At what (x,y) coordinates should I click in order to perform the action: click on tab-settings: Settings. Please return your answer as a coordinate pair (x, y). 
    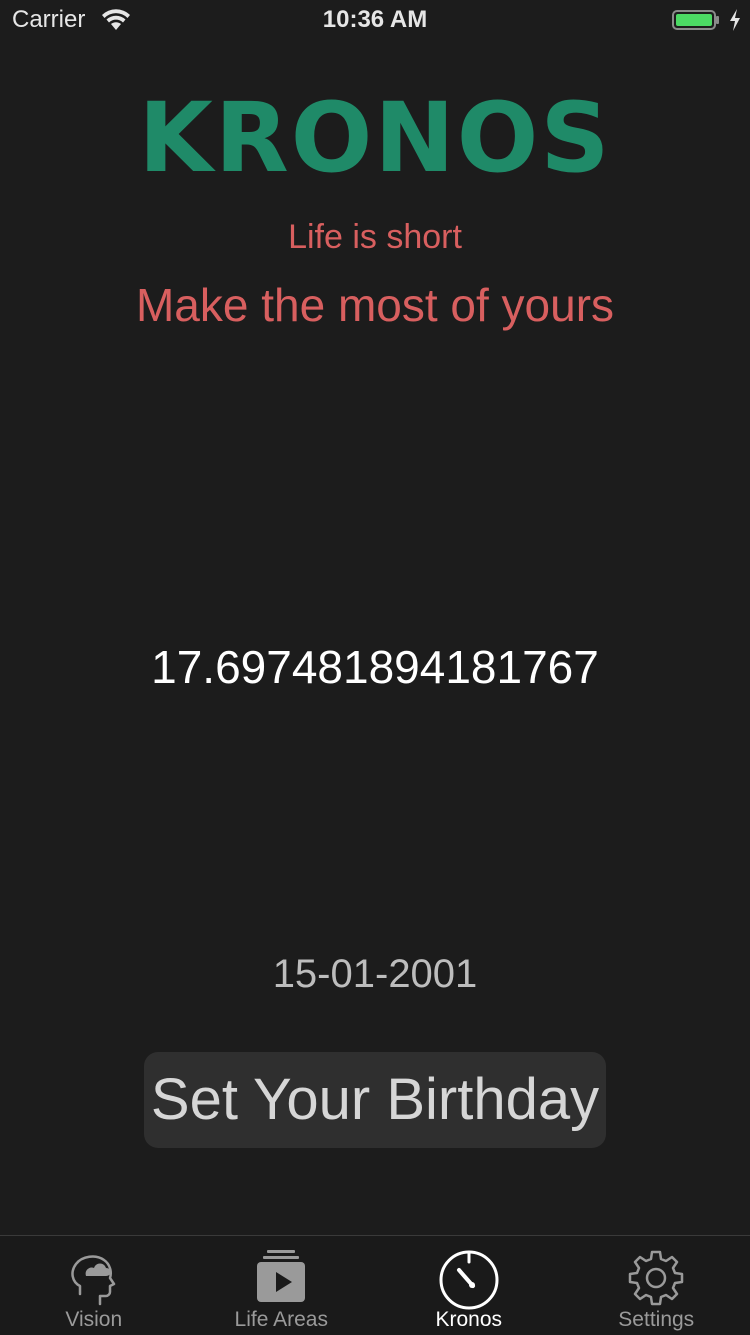
    Looking at the image, I should click on (656, 1285).